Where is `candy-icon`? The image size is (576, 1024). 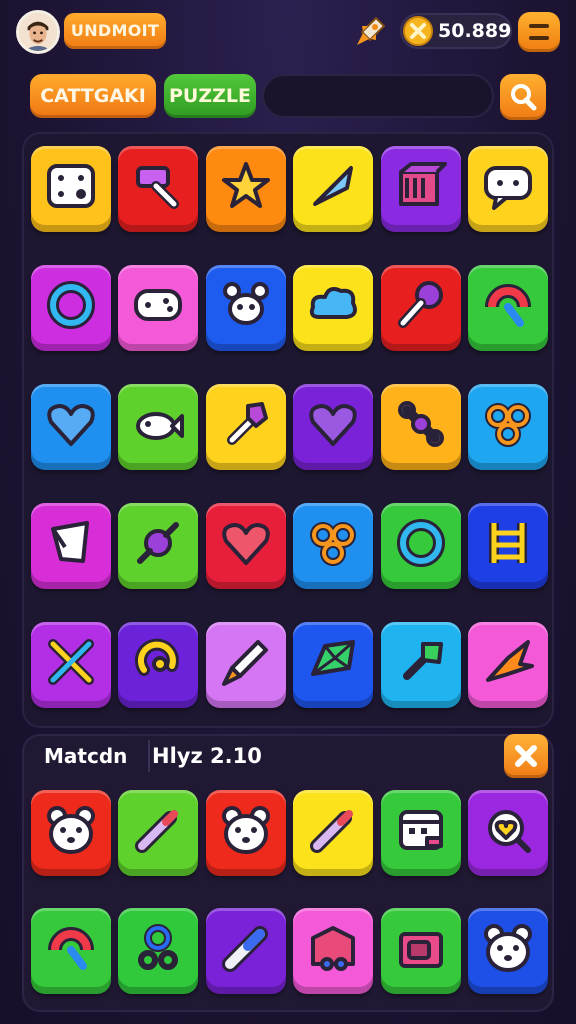 candy-icon is located at coordinates (158, 543).